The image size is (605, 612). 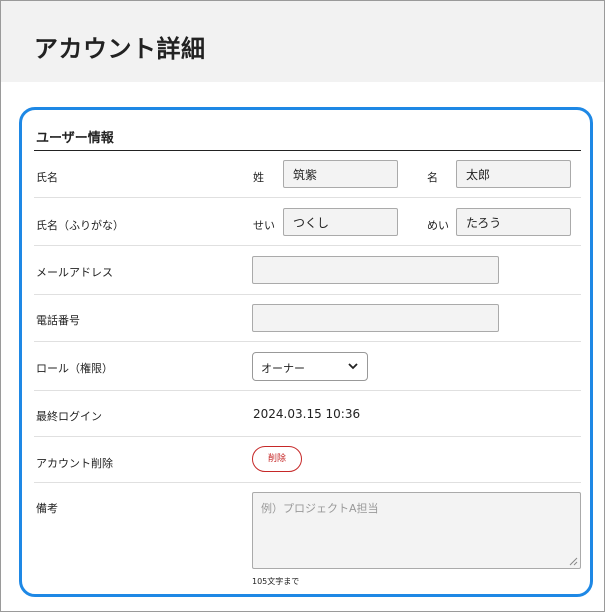 I want to click on first-name-field: 太郎, so click(x=513, y=174).